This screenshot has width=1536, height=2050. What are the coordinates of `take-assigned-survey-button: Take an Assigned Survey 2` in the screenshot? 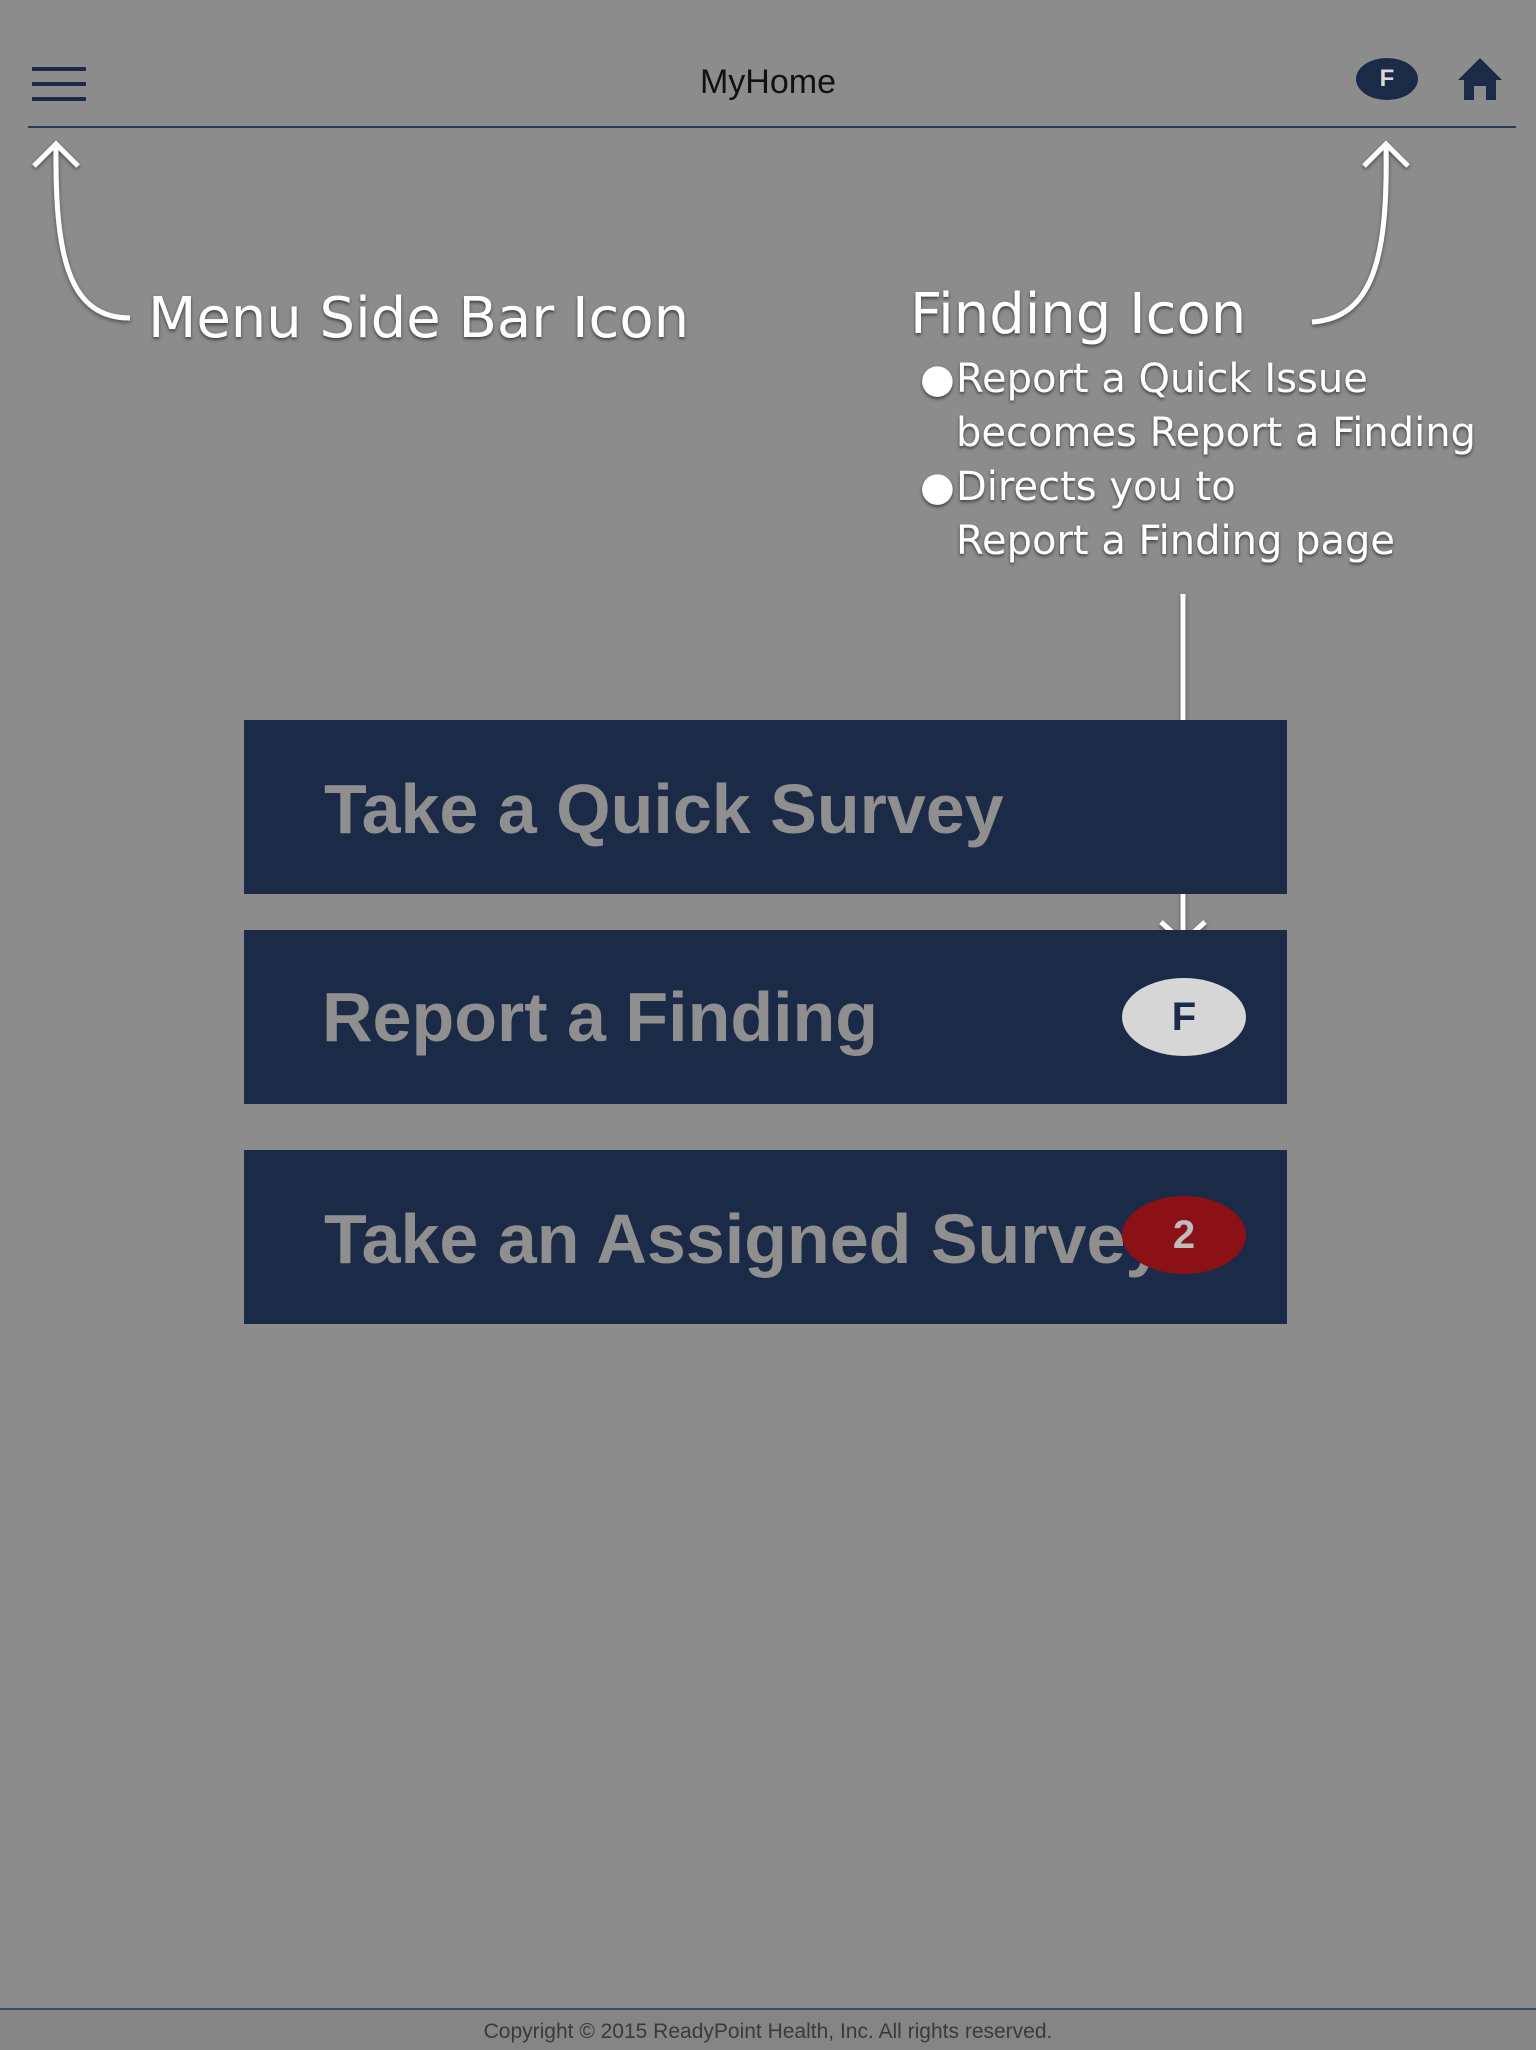 It's located at (765, 1237).